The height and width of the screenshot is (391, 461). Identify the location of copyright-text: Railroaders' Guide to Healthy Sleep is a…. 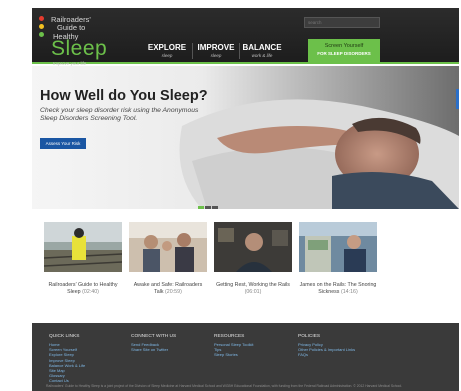
(224, 386).